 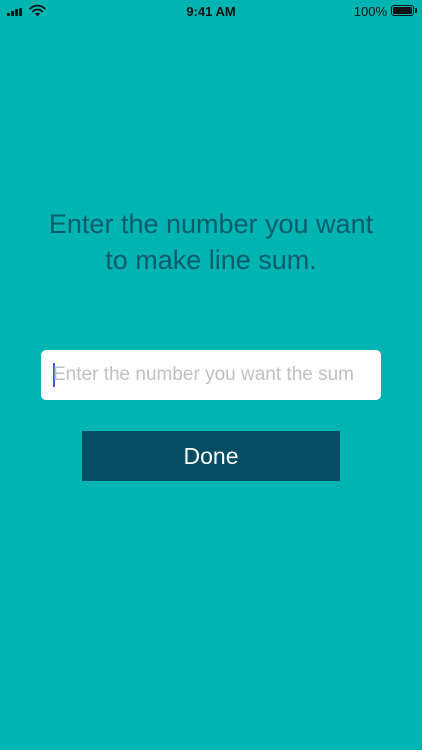 I want to click on number-input-container, so click(x=211, y=375).